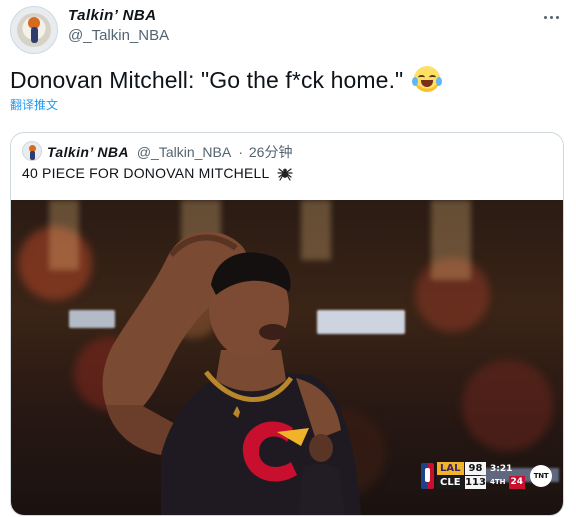 The image size is (576, 517). Describe the element at coordinates (118, 25) in the screenshot. I see `author-block: Talkin’ NBA @_Talkin_NBA` at that location.